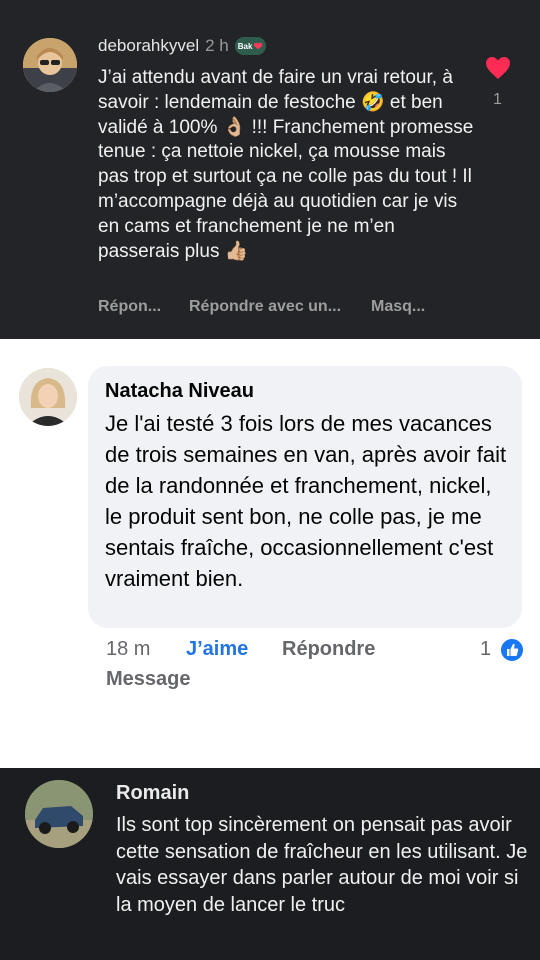 This screenshot has height=960, width=540. I want to click on heart-icon: ❤, so click(258, 46).